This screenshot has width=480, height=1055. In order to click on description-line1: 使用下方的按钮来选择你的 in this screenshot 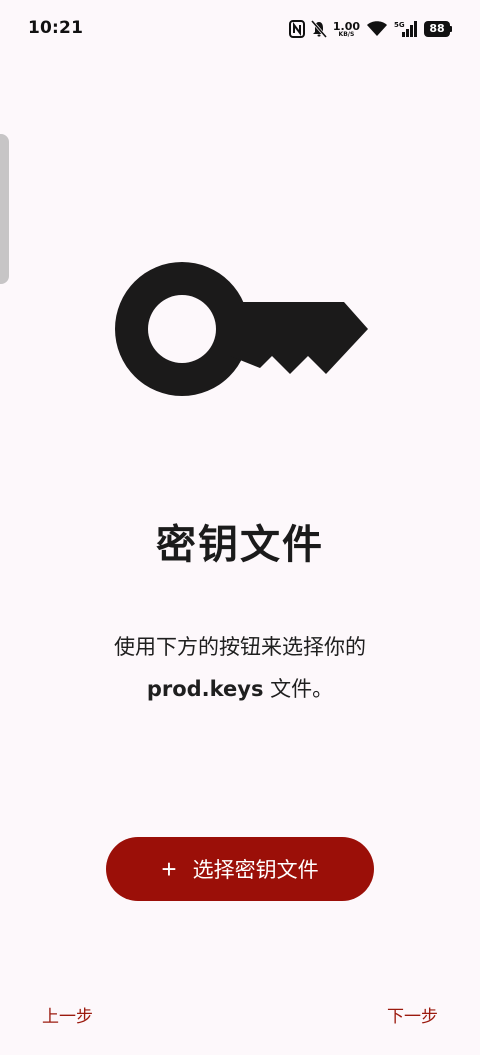, I will do `click(240, 647)`.